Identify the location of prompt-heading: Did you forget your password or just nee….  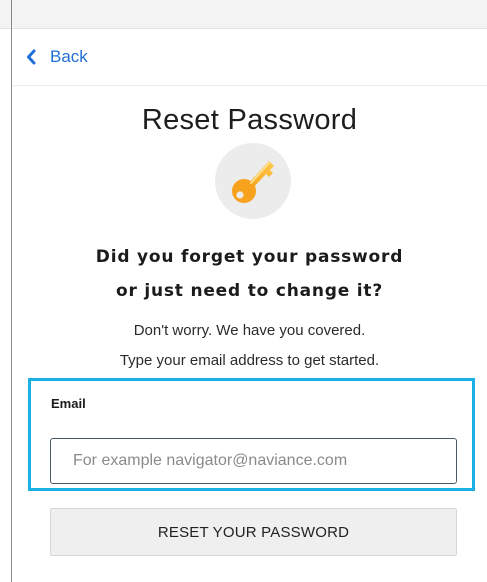
(249, 274).